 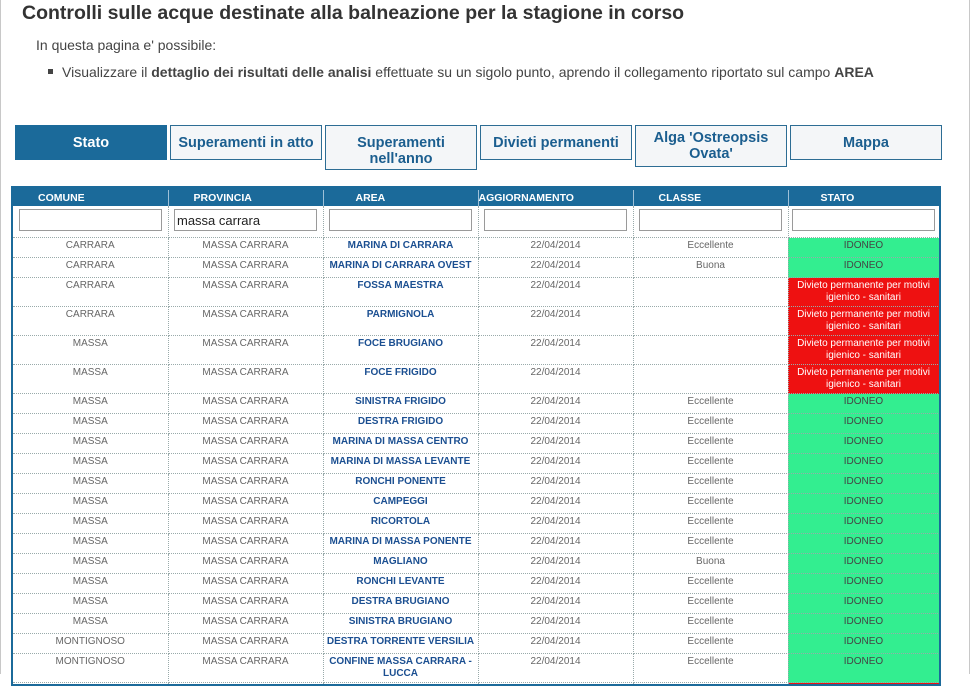 I want to click on cell-area: RONCHI PONENTE, so click(x=400, y=484).